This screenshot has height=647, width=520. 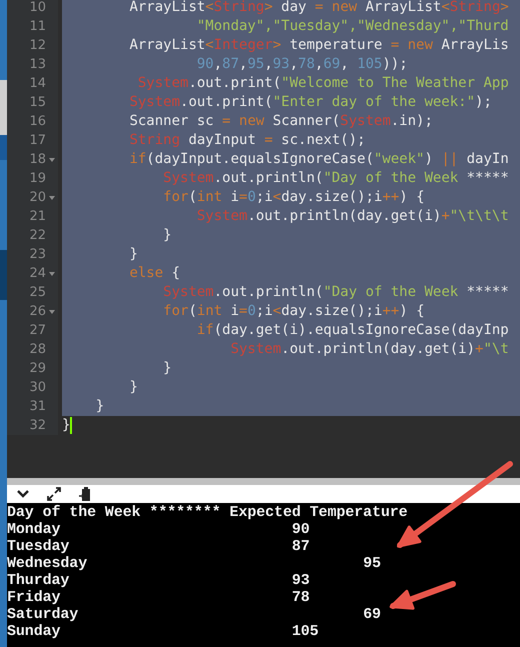 I want to click on console-line: Sunday 105, so click(x=163, y=631).